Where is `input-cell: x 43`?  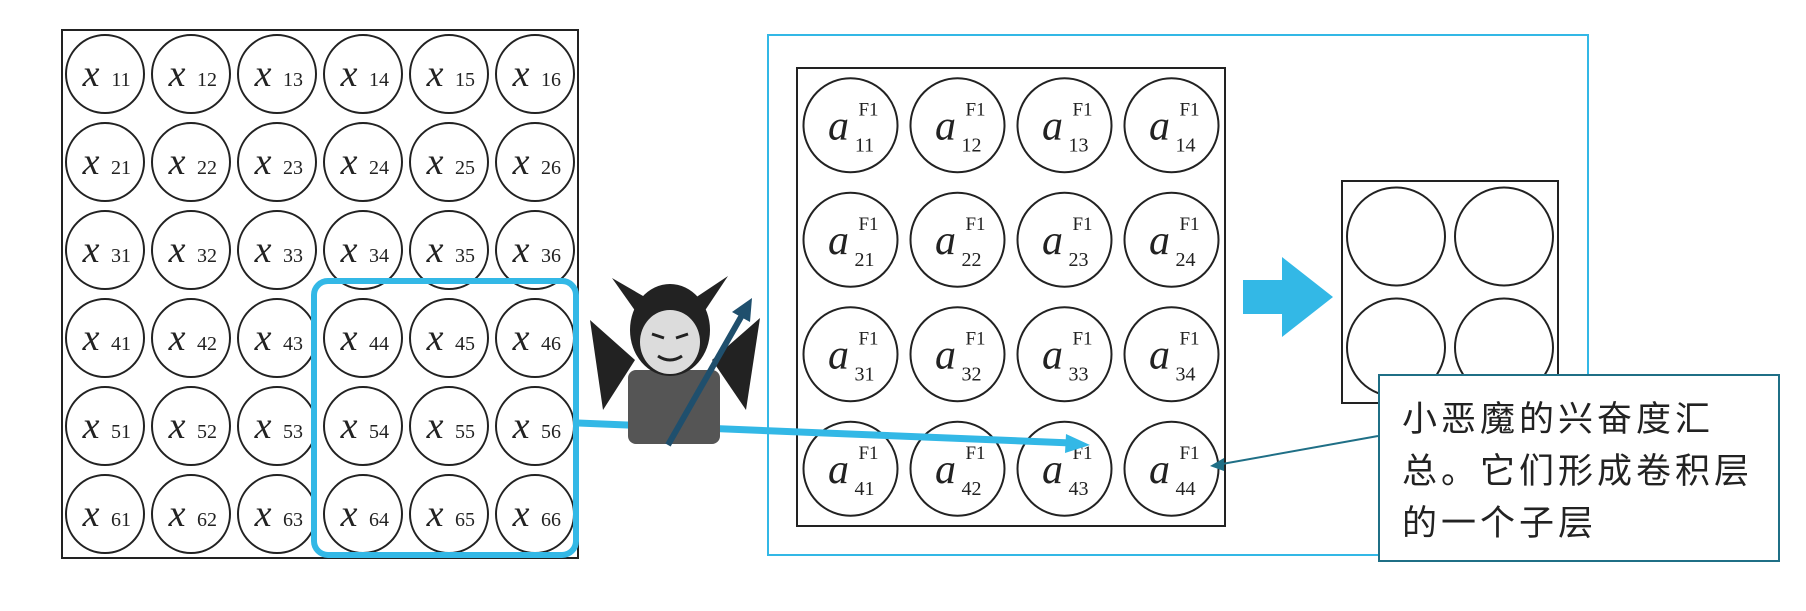
input-cell: x 43 is located at coordinates (277, 338).